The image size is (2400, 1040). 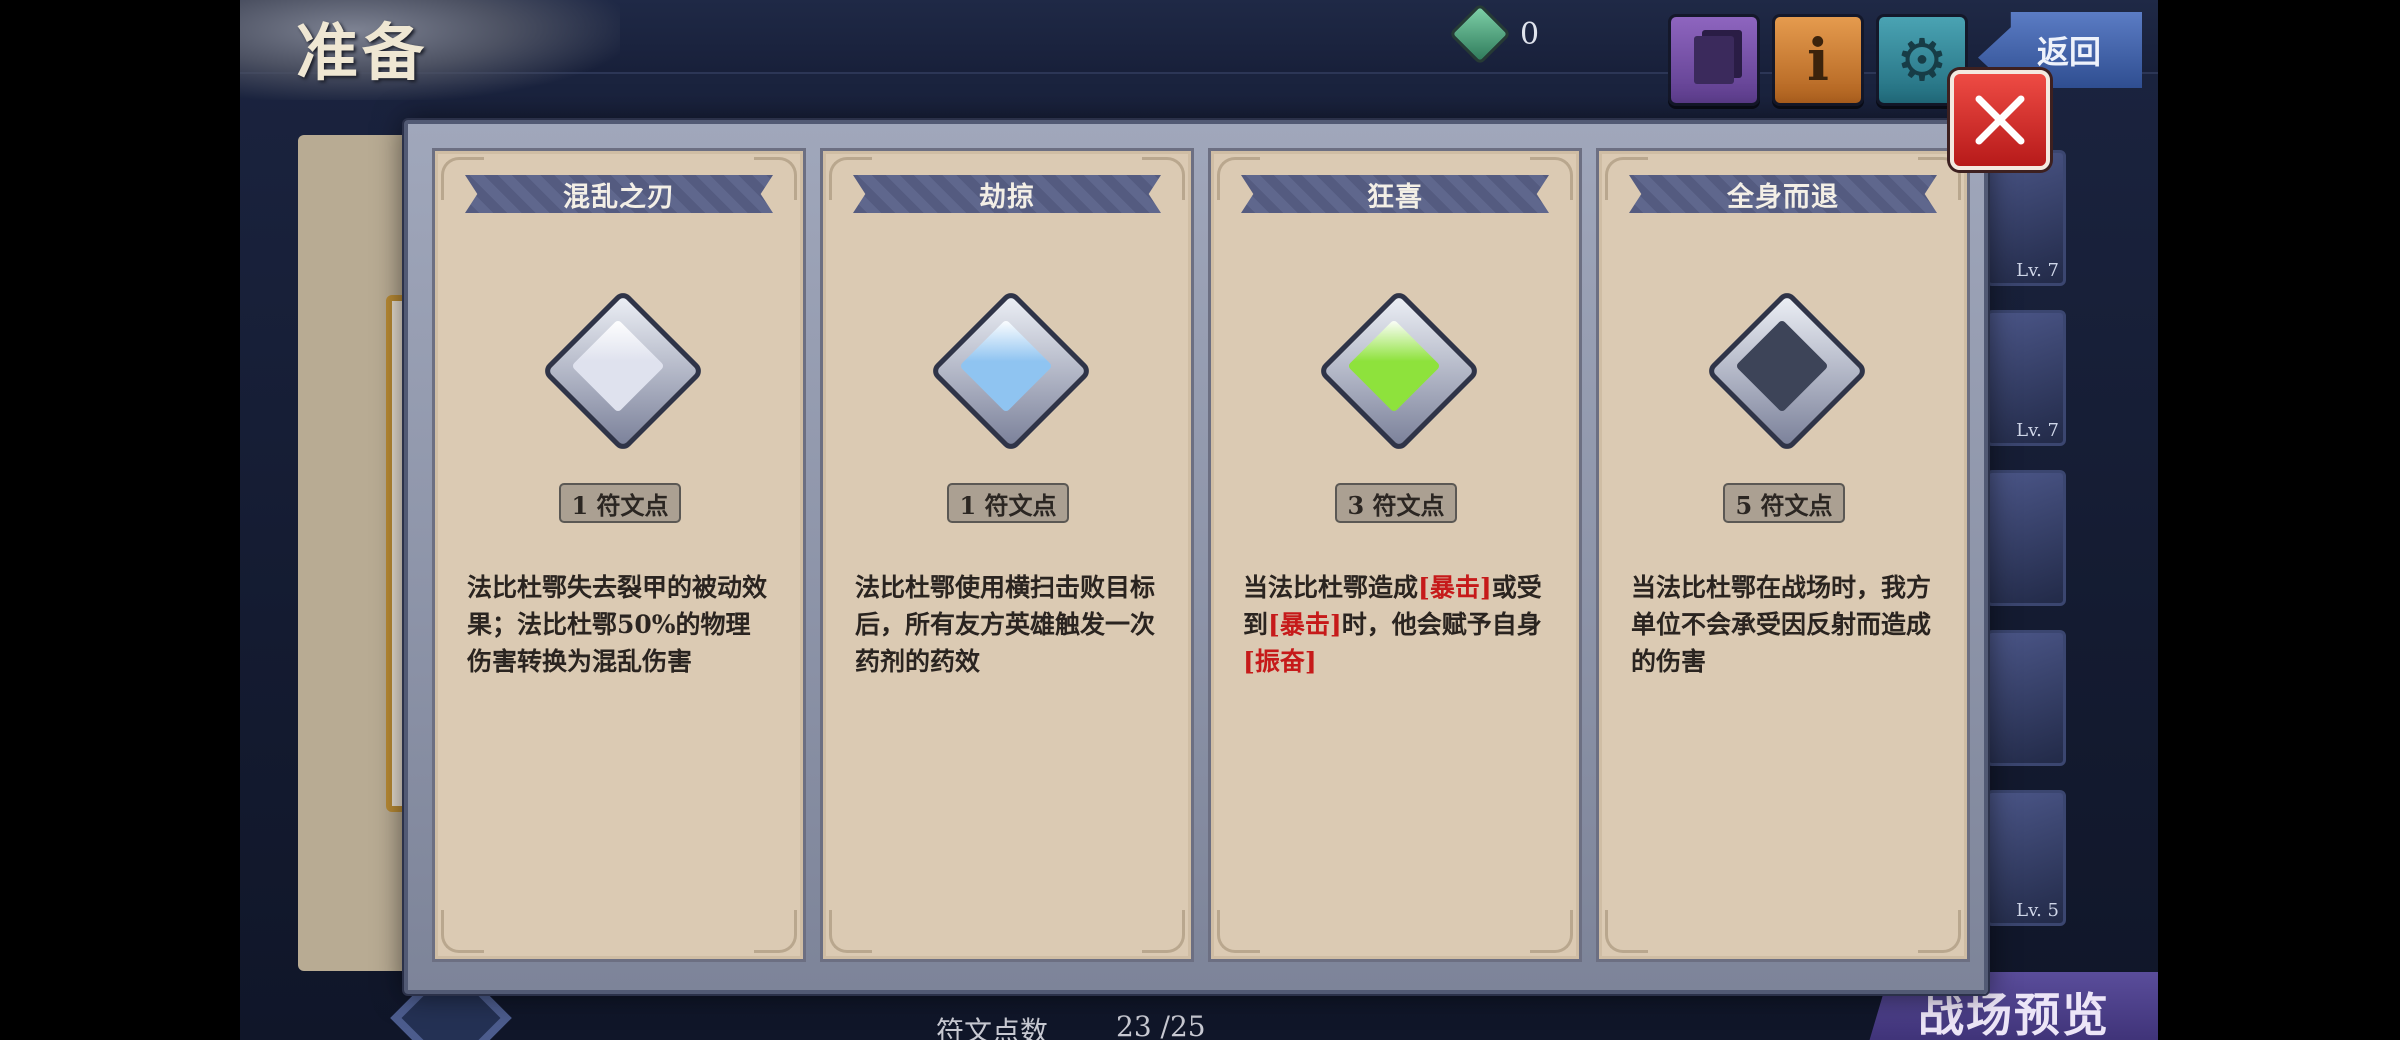 I want to click on card-title-ribbon: 全身而退, so click(x=1783, y=194).